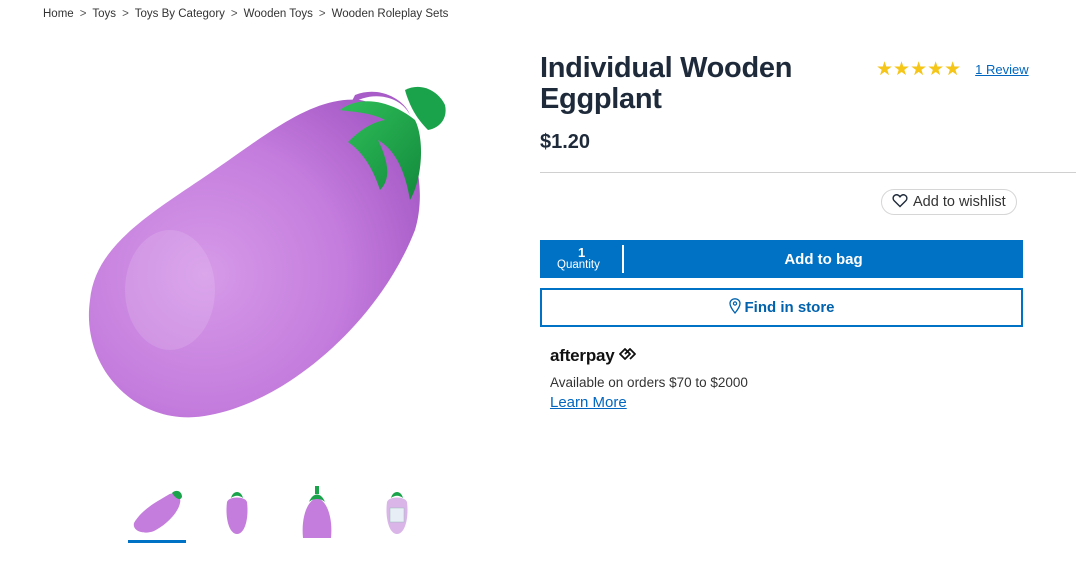 The image size is (1080, 562). Describe the element at coordinates (808, 172) in the screenshot. I see `divider` at that location.